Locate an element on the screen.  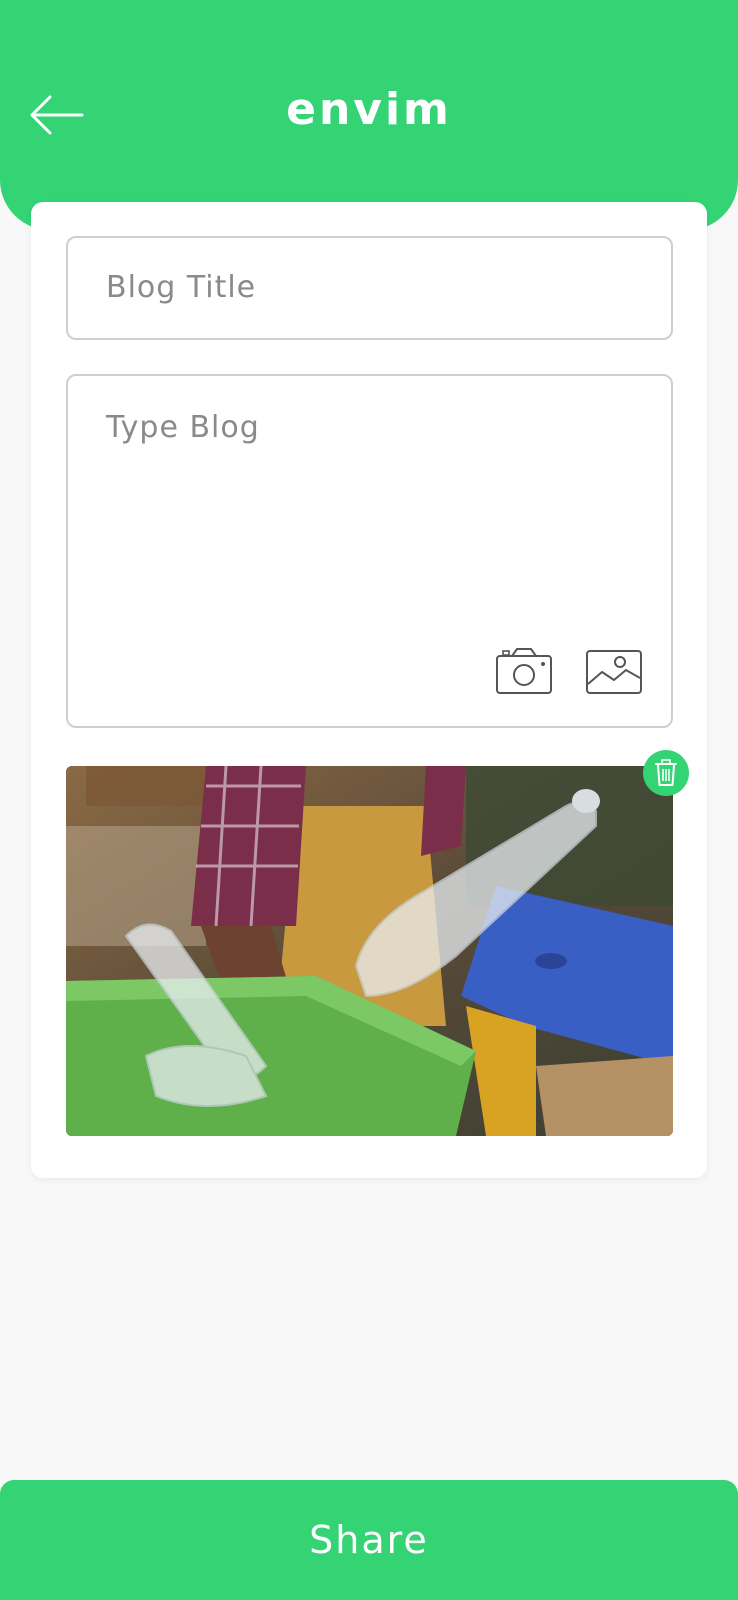
blog-body-placeholder: Type Blog is located at coordinates (183, 427).